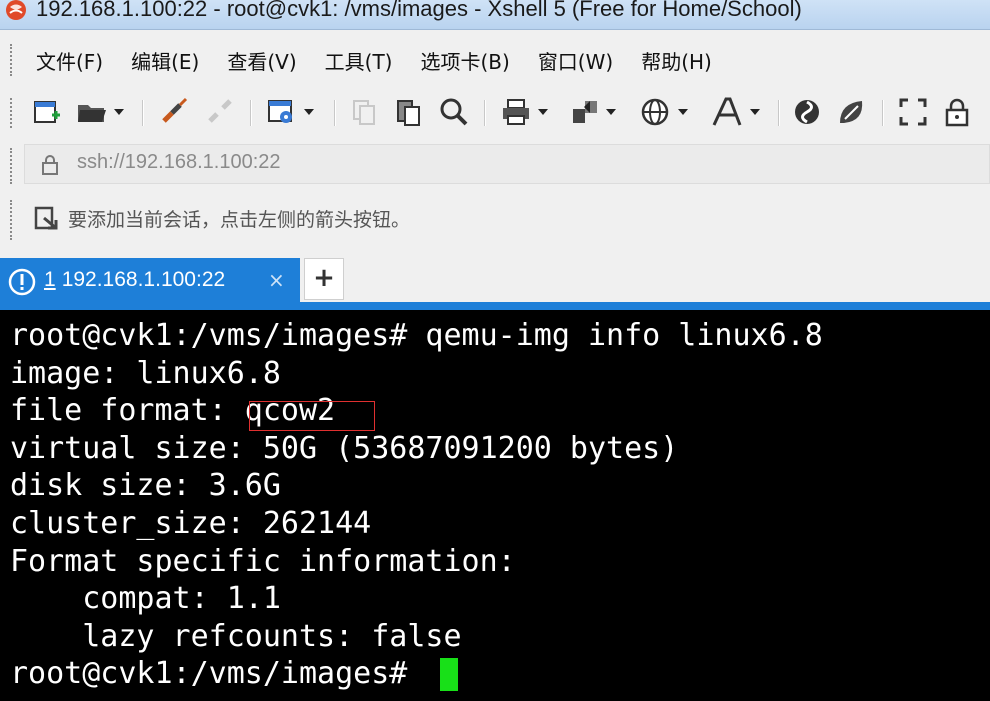 This screenshot has height=701, width=990. I want to click on print-button, so click(524, 112).